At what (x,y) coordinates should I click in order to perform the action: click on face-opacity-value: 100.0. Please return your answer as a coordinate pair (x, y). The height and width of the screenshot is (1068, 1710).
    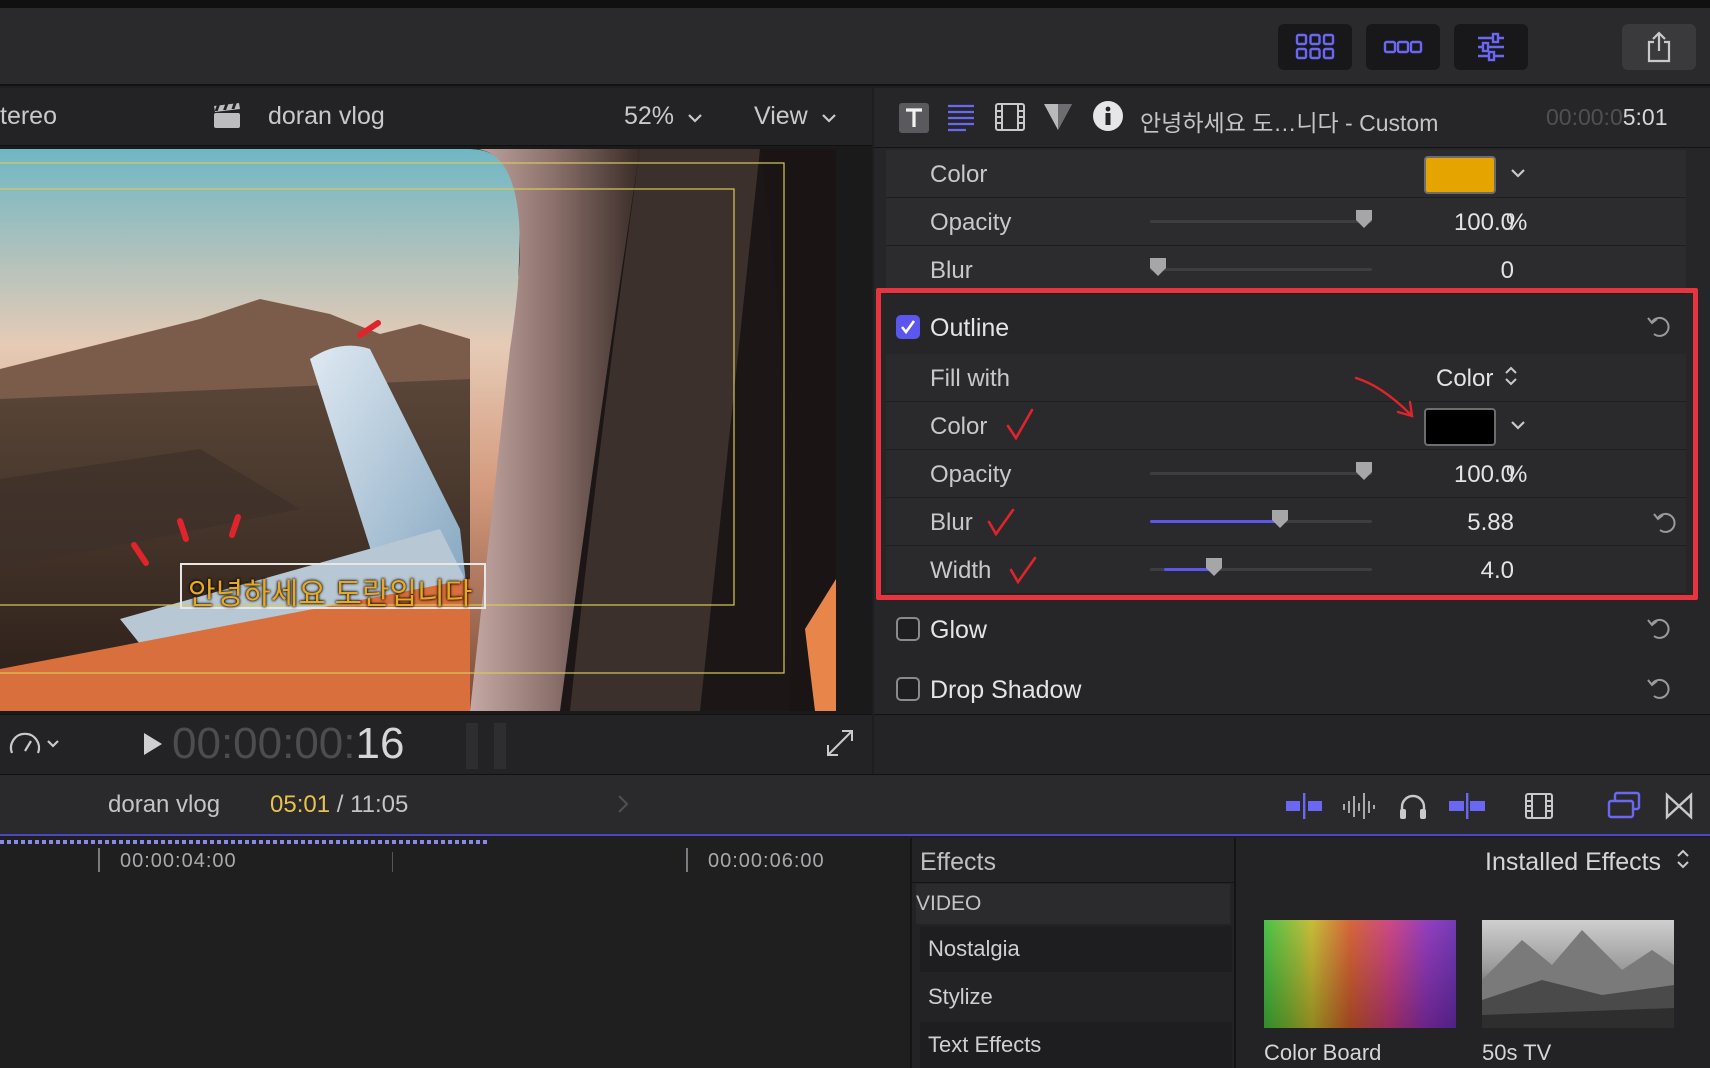
    Looking at the image, I should click on (1474, 223).